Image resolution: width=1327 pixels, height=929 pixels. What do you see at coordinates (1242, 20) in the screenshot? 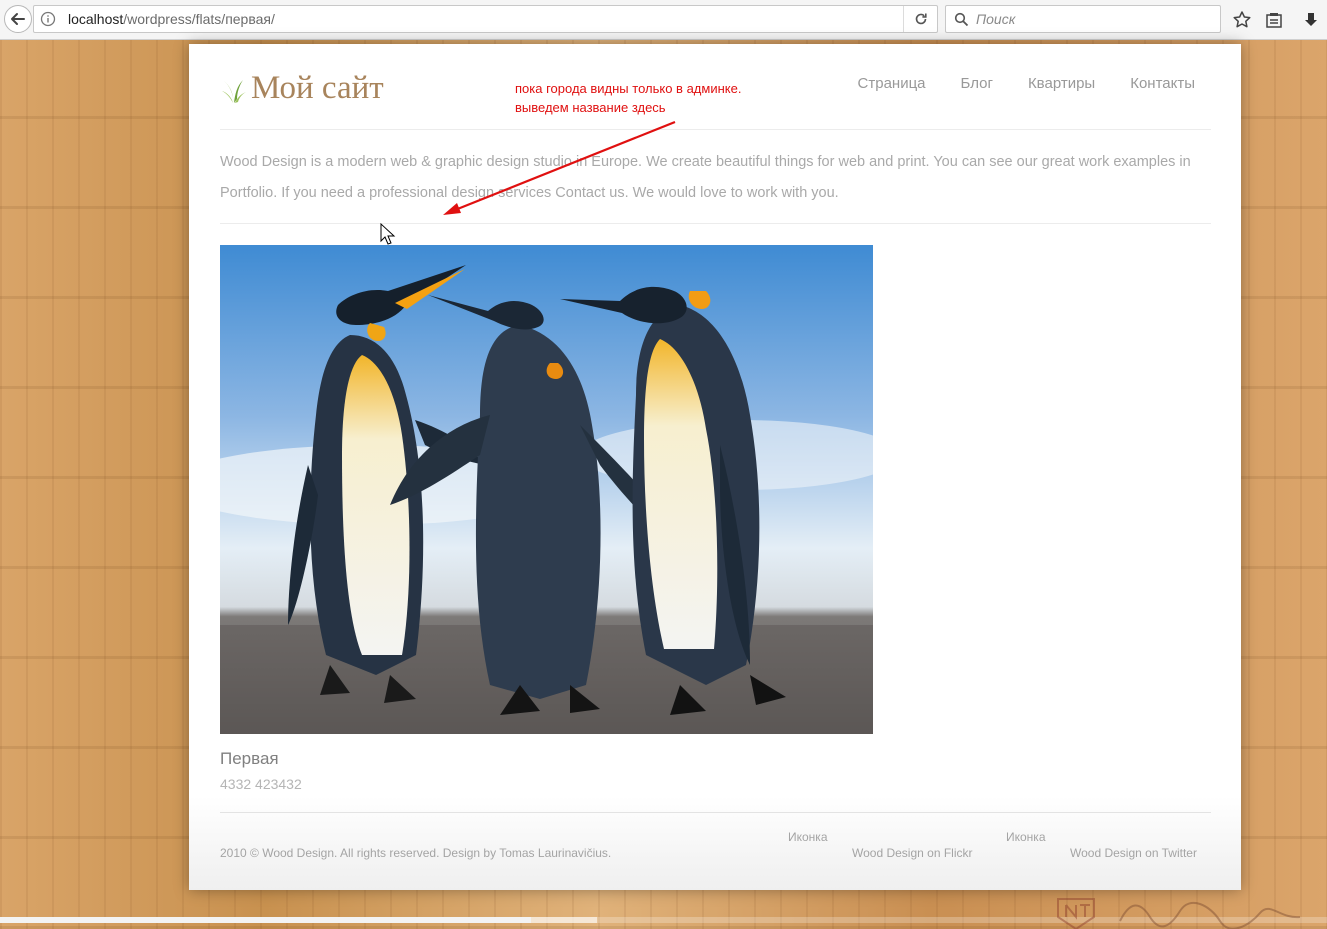
I see `bookmark-star-icon` at bounding box center [1242, 20].